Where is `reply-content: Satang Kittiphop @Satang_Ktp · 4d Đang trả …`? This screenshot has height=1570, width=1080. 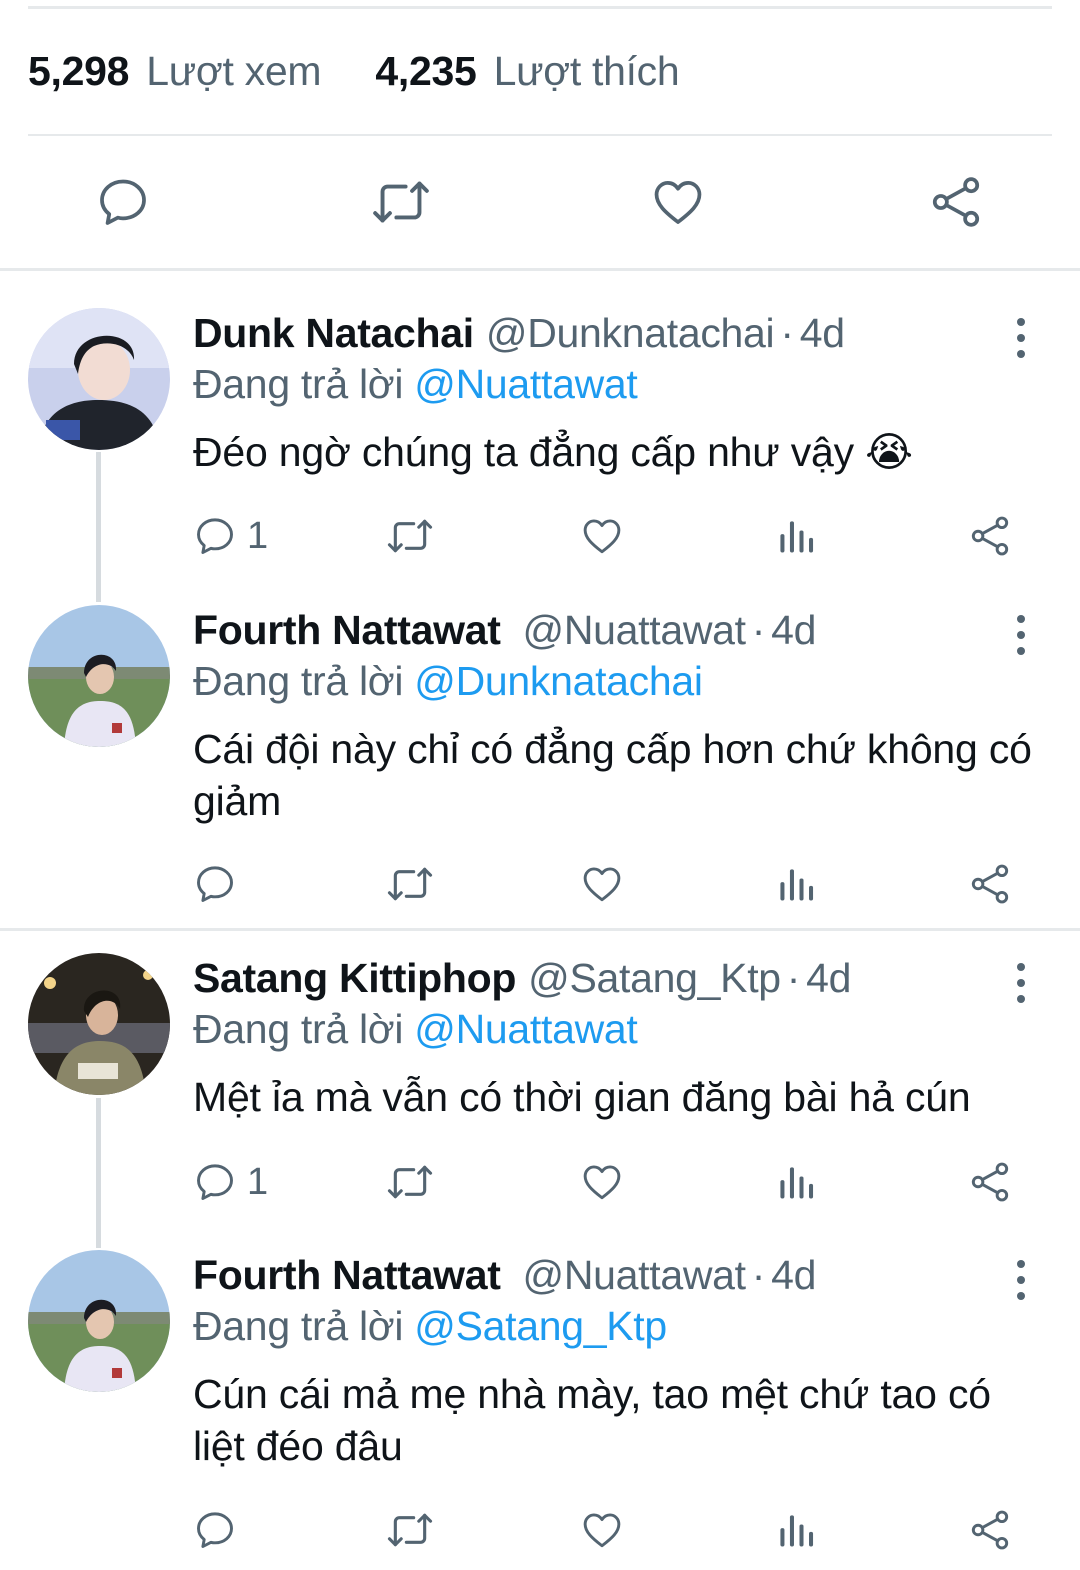 reply-content: Satang Kittiphop @Satang_Ktp · 4d Đang trả … is located at coordinates (622, 1038).